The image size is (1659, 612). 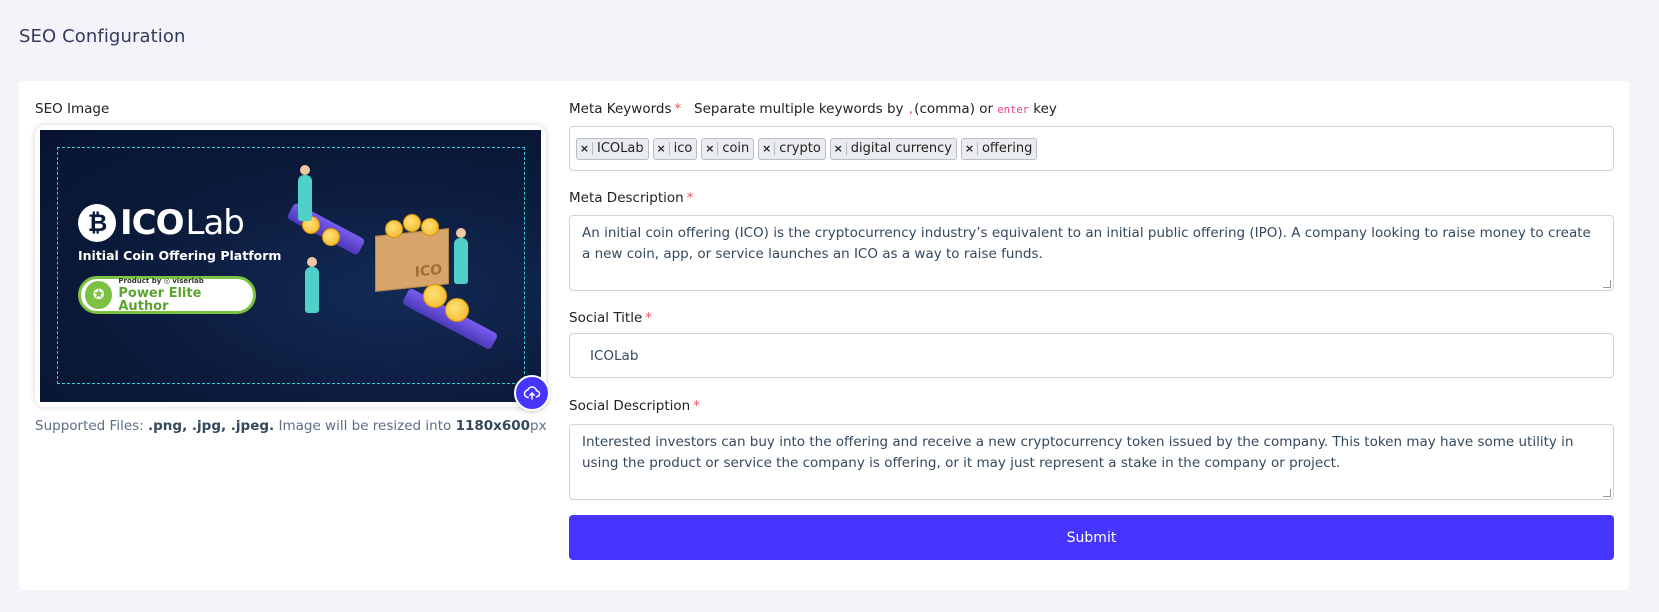 I want to click on social-description-label: Social Description *, so click(x=634, y=406).